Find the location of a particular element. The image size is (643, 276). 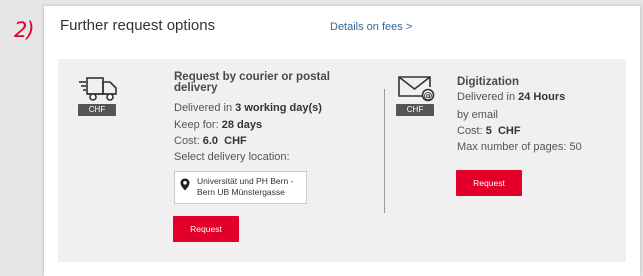

digitization-title: Digitization is located at coordinates (488, 82).